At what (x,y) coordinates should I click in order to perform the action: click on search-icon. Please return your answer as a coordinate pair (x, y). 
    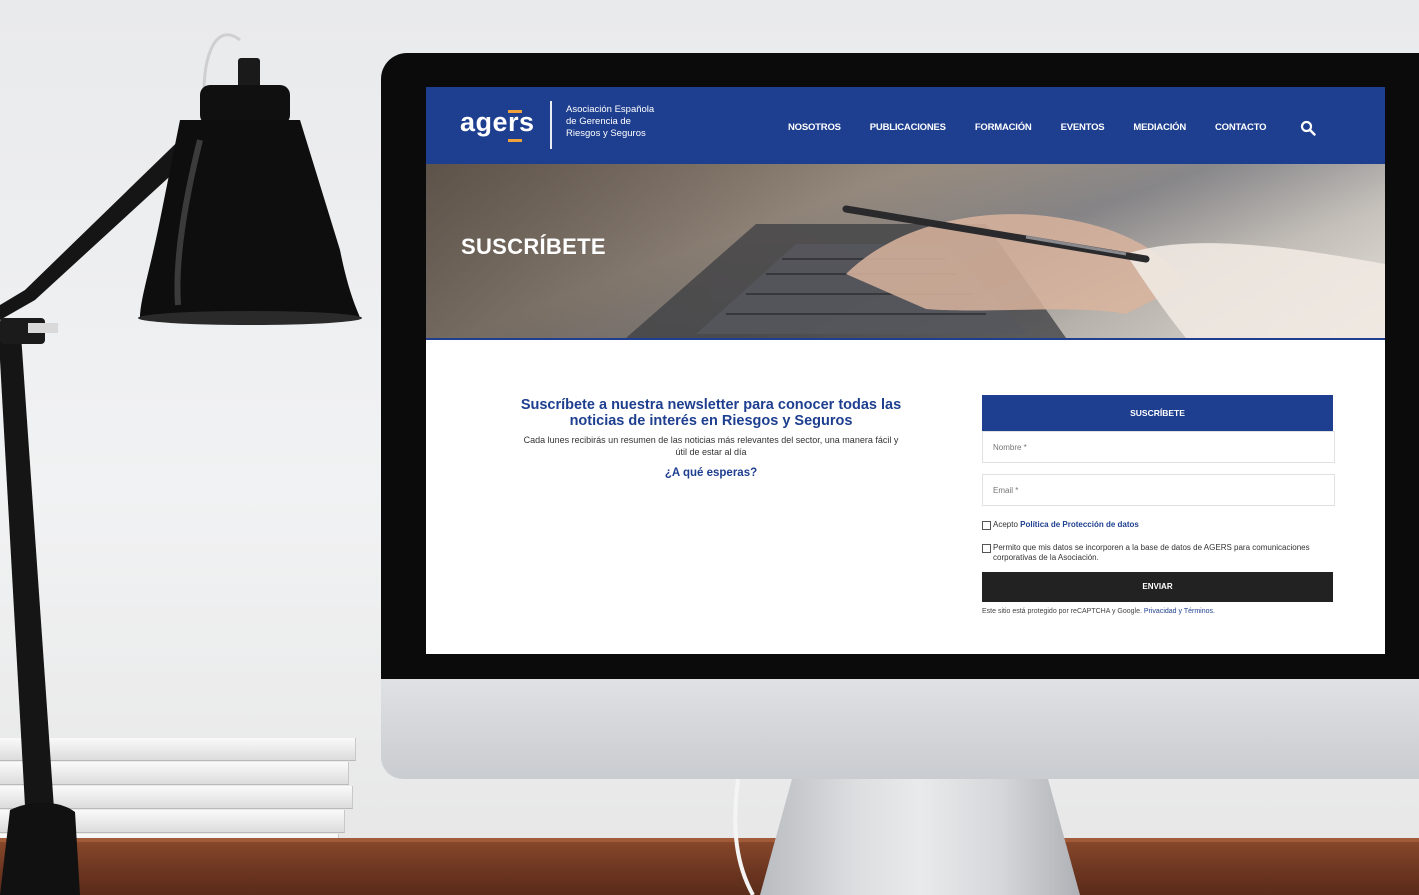
    Looking at the image, I should click on (1308, 128).